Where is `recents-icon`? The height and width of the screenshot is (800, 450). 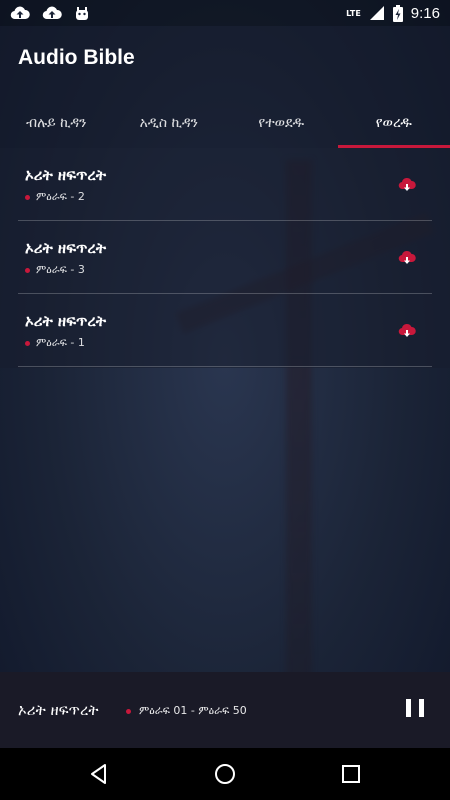
recents-icon is located at coordinates (351, 774).